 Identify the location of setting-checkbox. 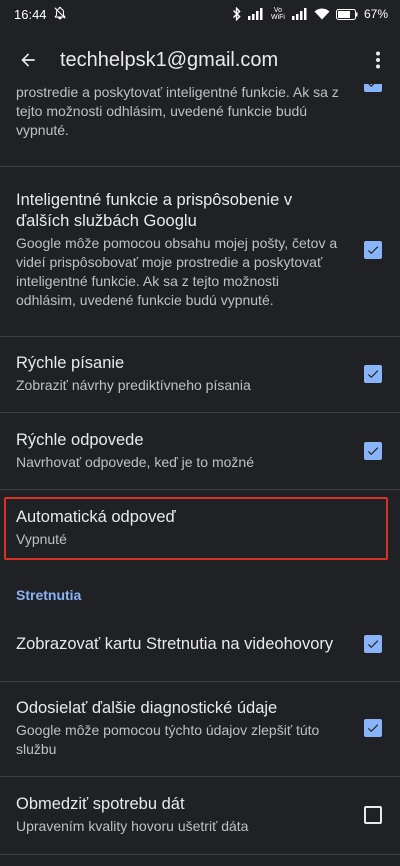
(373, 88).